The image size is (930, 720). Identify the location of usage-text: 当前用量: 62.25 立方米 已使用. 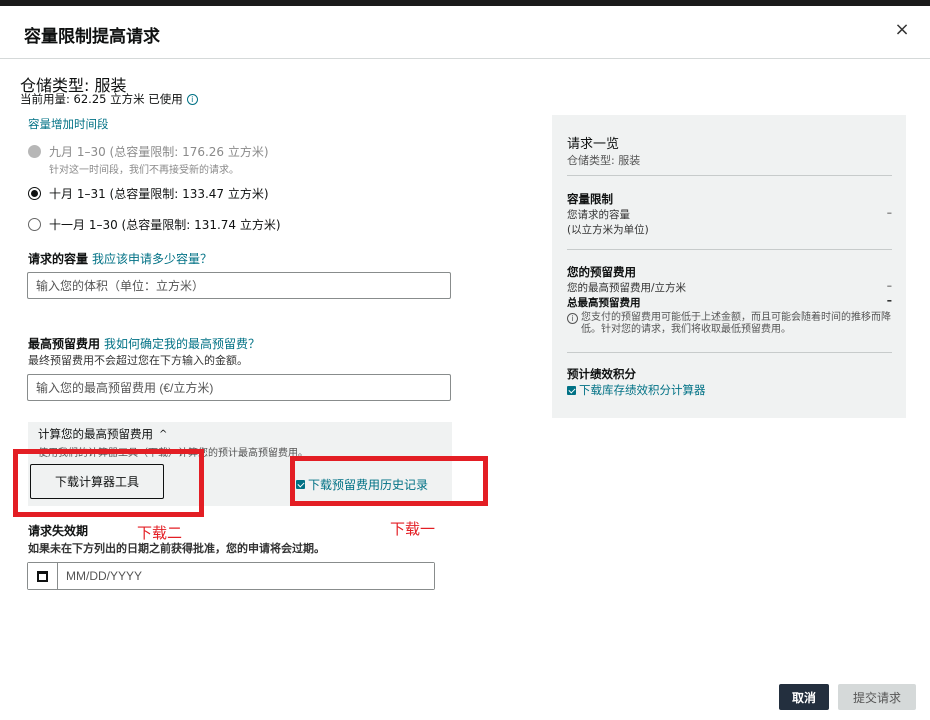
(101, 99).